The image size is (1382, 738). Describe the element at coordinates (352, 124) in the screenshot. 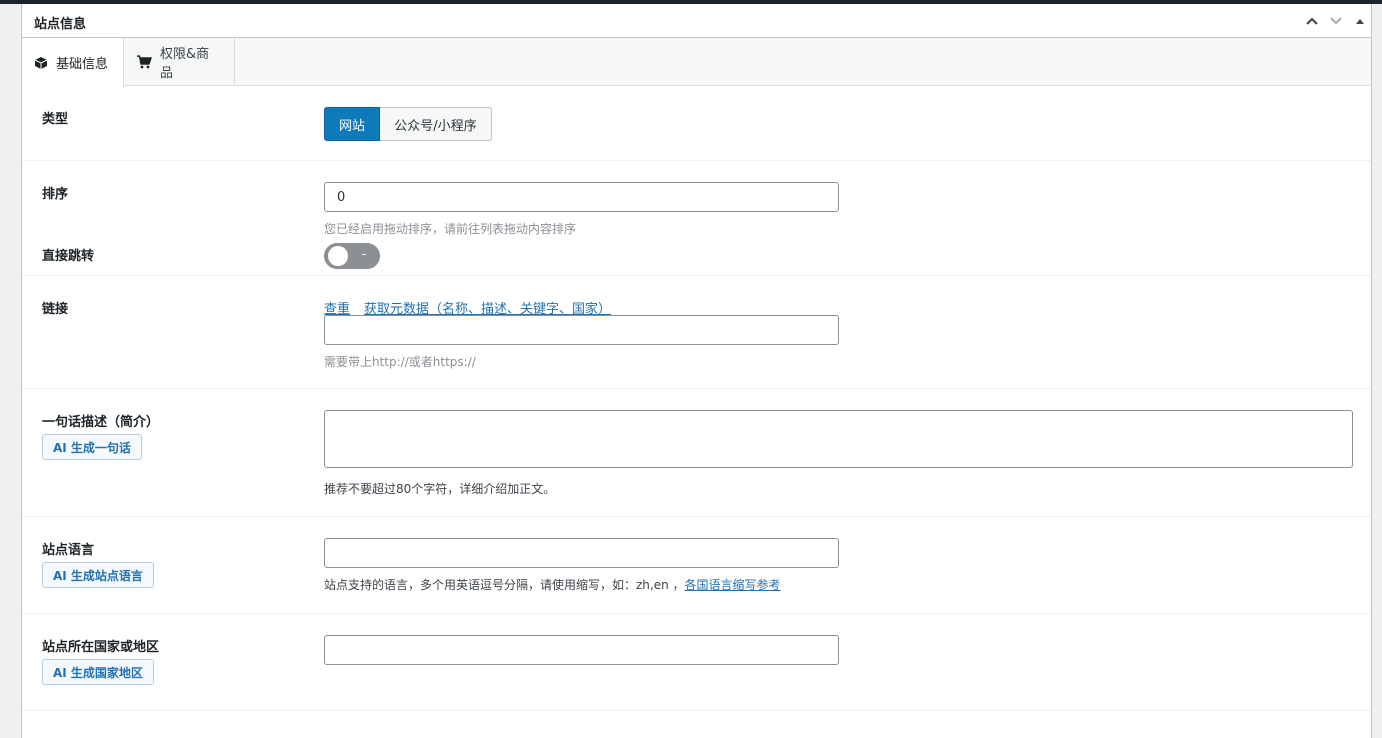

I see `type-option-website: 网站` at that location.